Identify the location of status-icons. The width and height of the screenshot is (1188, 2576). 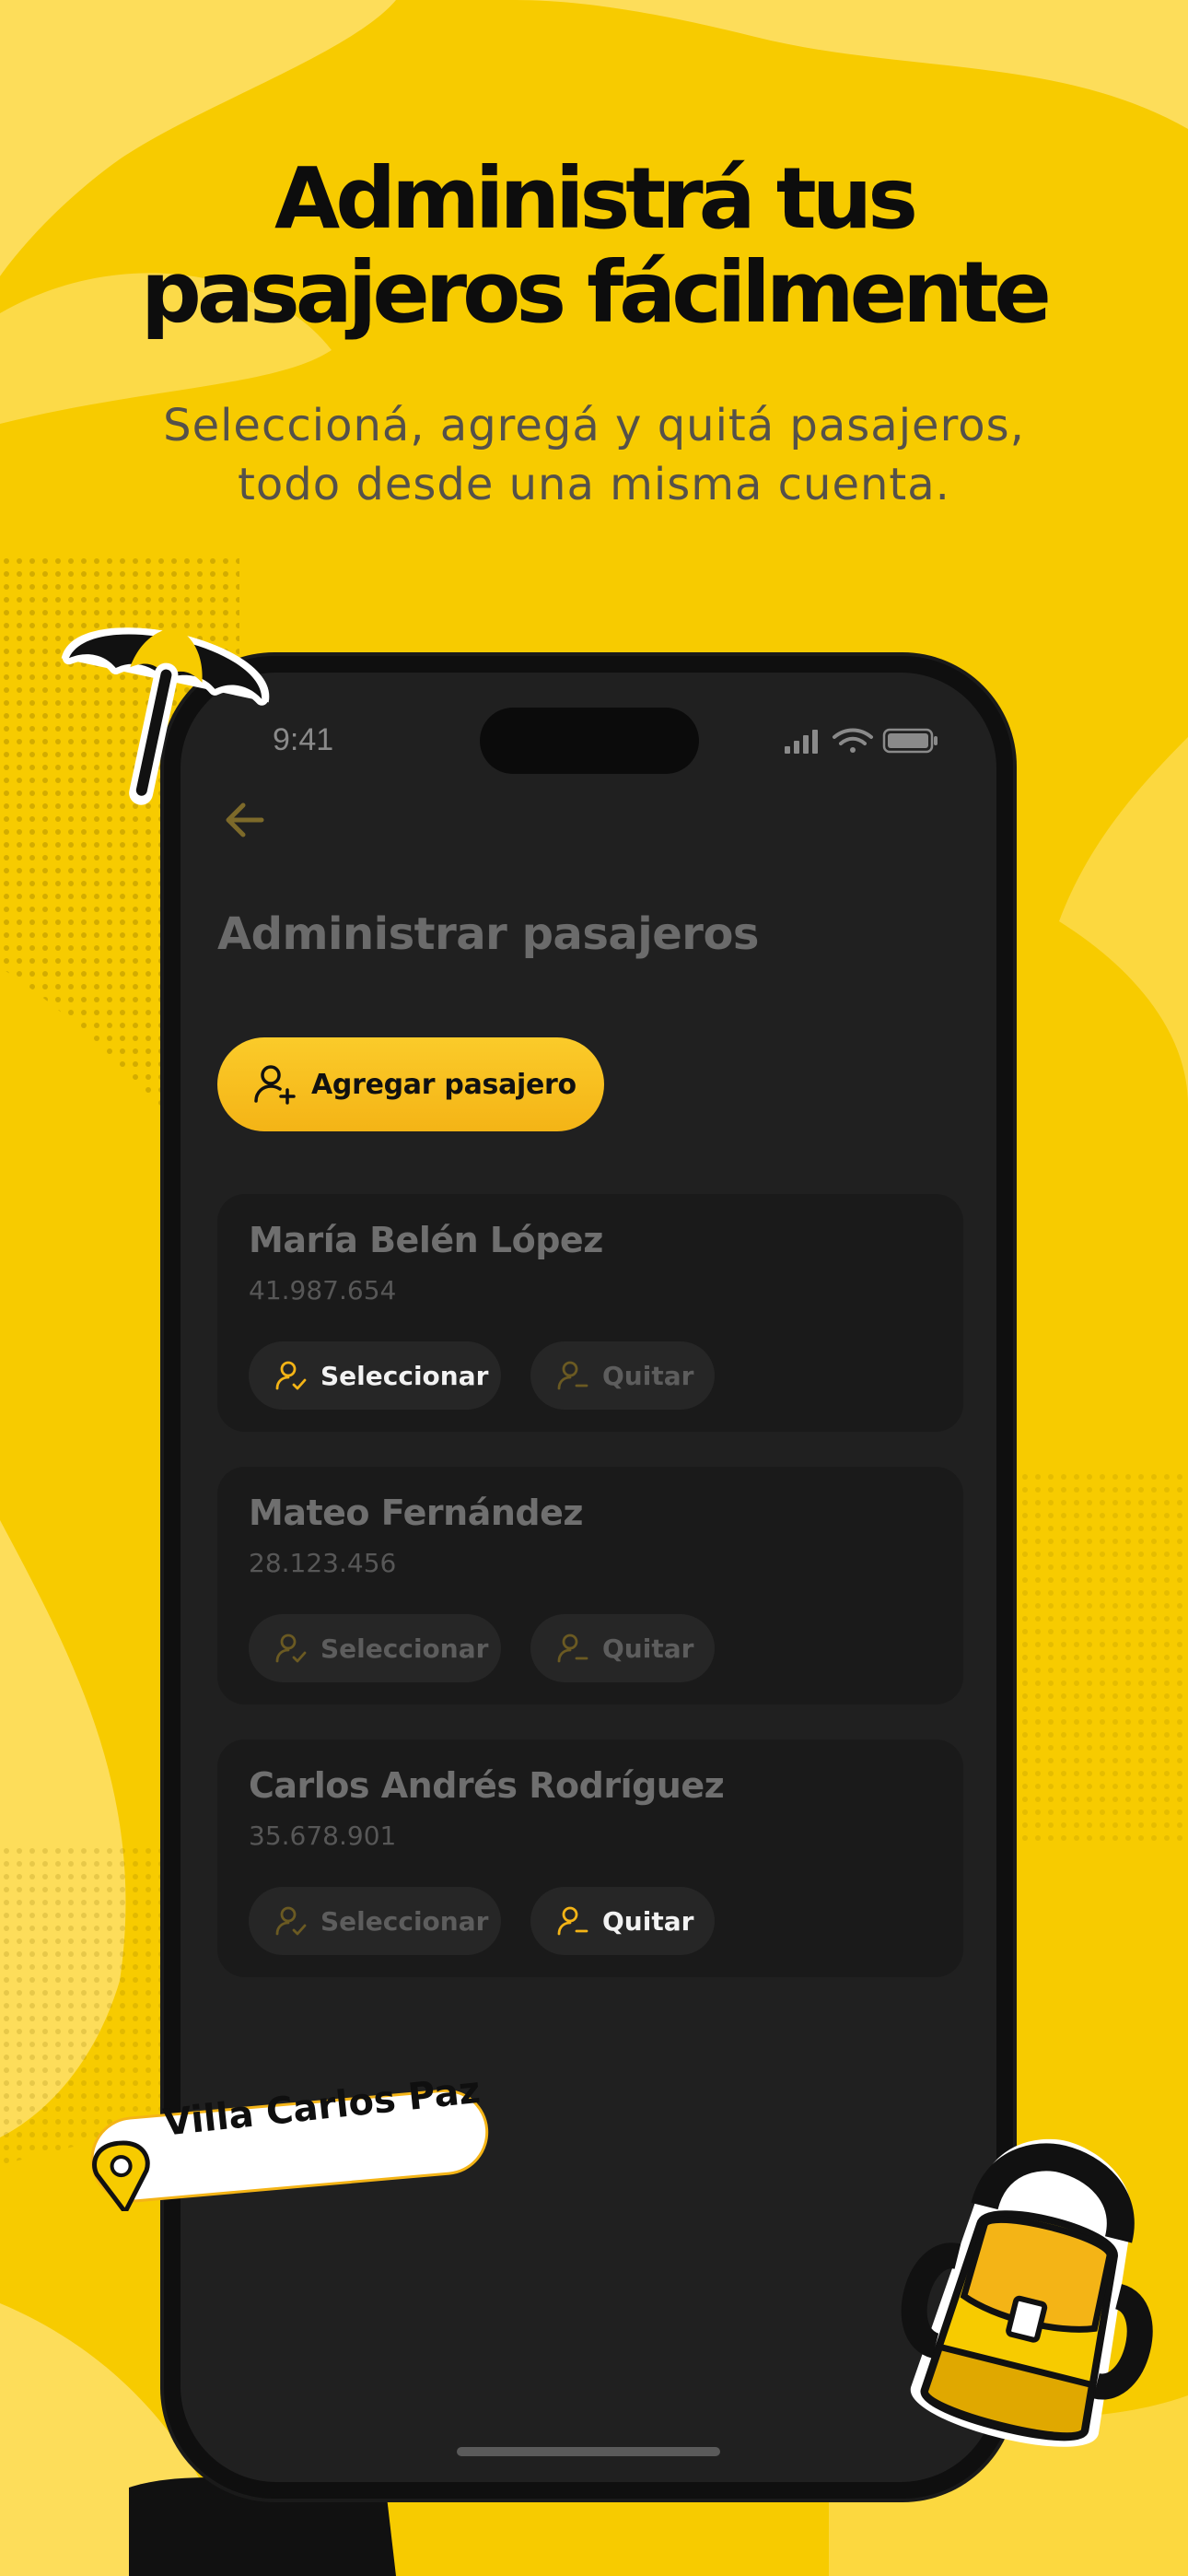
(861, 741).